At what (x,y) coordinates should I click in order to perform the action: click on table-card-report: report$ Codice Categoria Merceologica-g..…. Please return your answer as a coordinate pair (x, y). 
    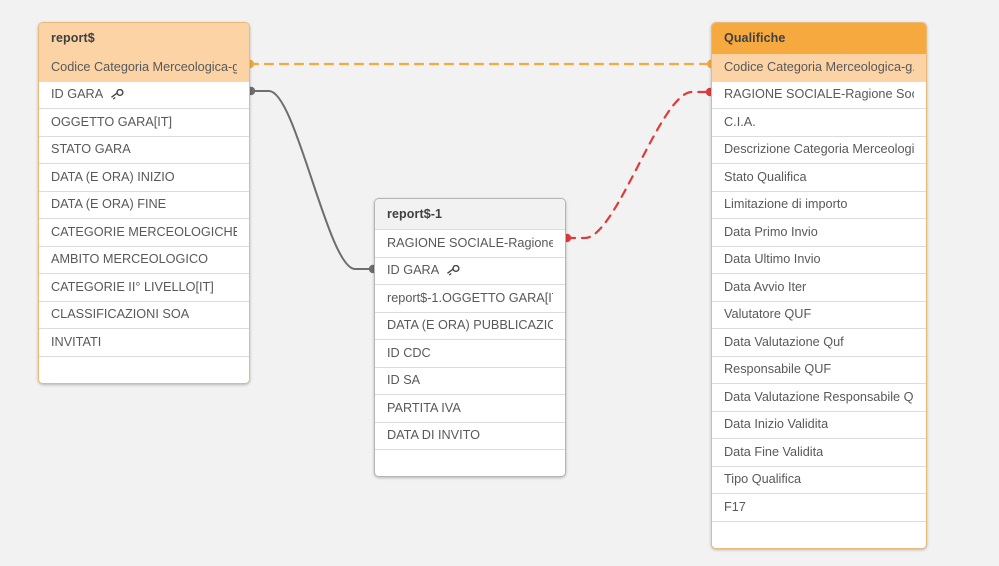
    Looking at the image, I should click on (144, 203).